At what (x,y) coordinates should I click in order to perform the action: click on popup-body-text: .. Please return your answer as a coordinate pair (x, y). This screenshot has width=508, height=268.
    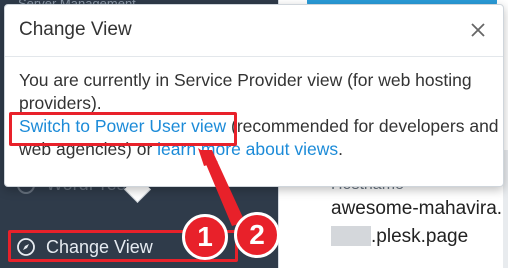
    Looking at the image, I should click on (340, 149).